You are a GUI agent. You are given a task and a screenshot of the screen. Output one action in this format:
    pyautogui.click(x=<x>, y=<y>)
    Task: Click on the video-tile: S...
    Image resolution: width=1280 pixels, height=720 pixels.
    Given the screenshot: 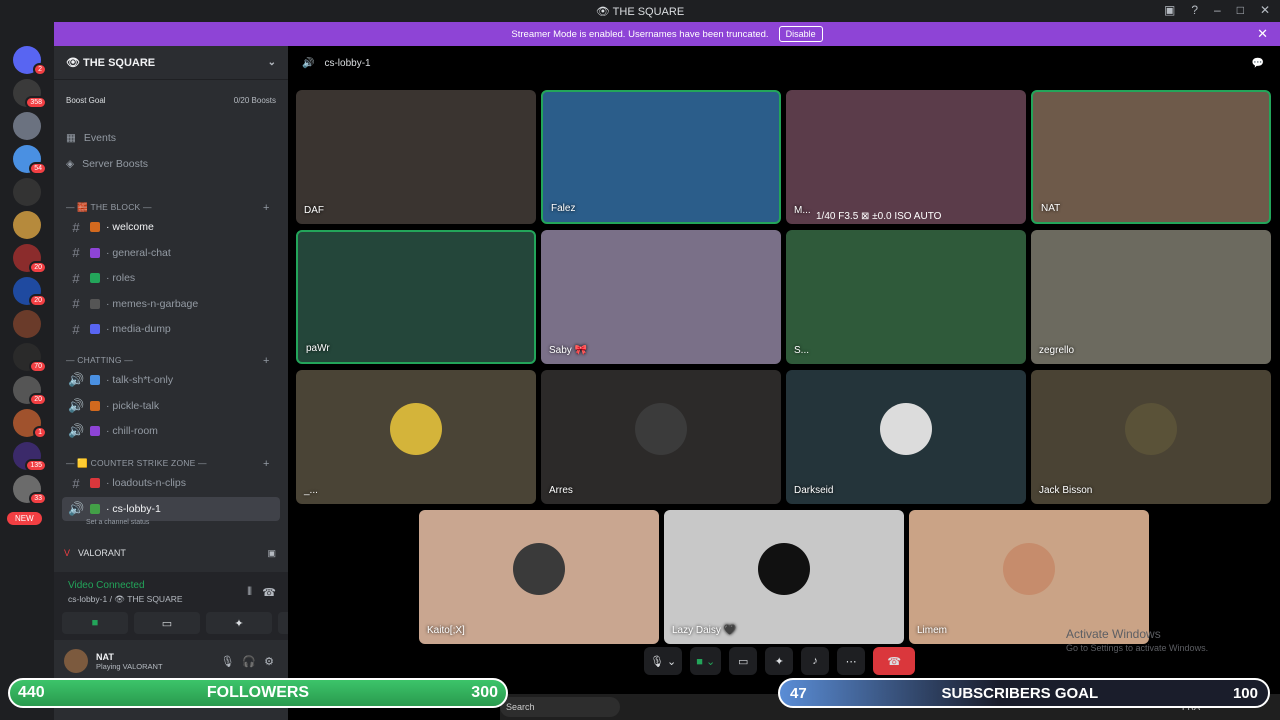 What is the action you would take?
    pyautogui.click(x=906, y=297)
    